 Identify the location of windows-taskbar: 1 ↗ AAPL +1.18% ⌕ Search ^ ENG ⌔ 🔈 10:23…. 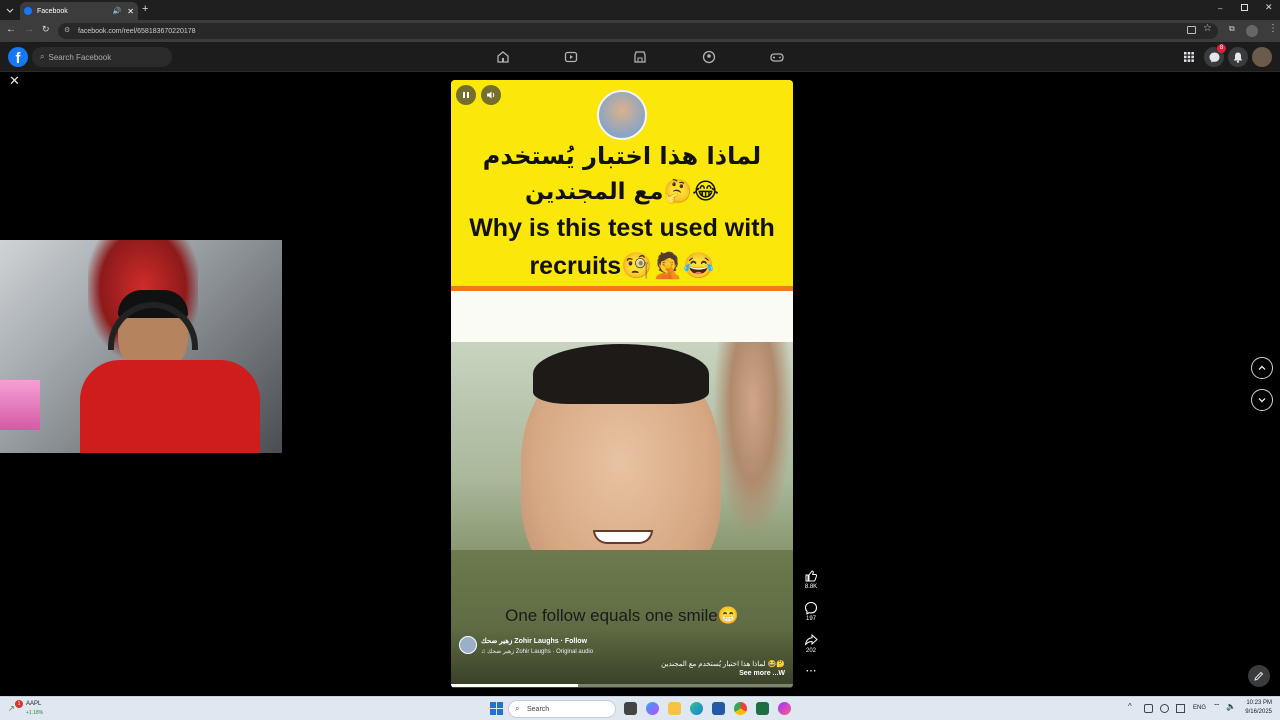
(640, 708).